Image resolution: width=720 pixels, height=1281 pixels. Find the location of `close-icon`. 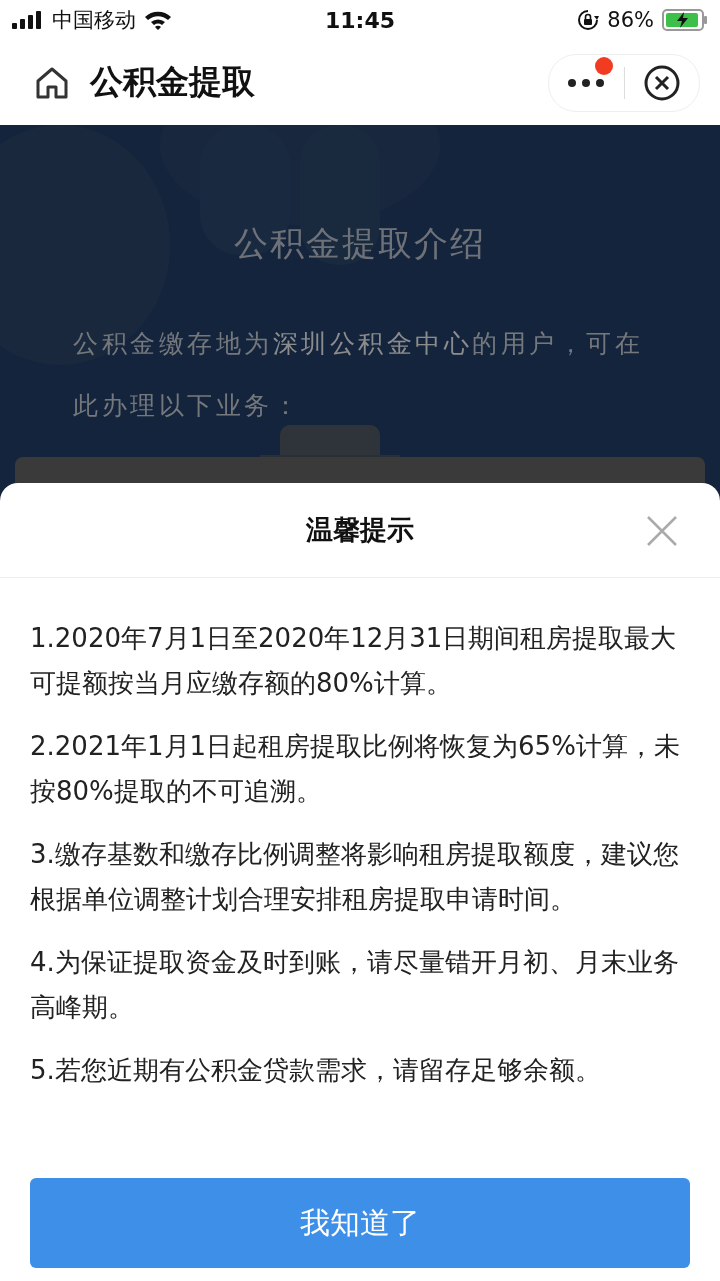

close-icon is located at coordinates (661, 82).